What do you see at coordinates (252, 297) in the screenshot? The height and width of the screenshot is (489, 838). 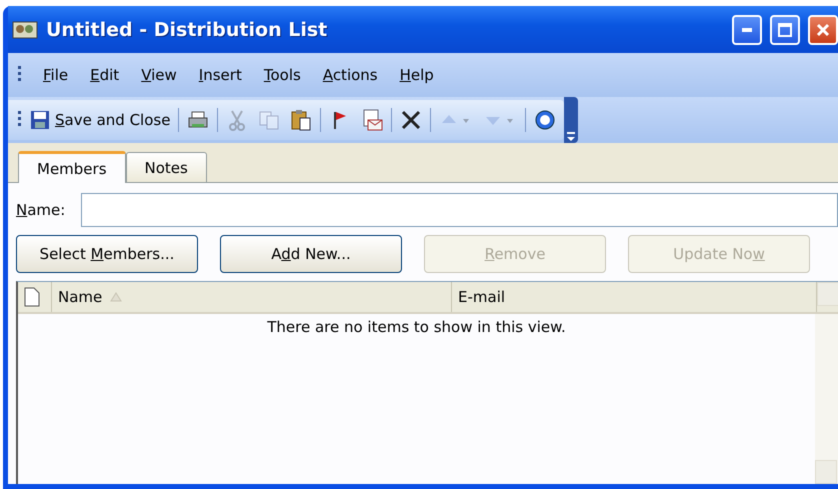 I see `column-header: Name` at bounding box center [252, 297].